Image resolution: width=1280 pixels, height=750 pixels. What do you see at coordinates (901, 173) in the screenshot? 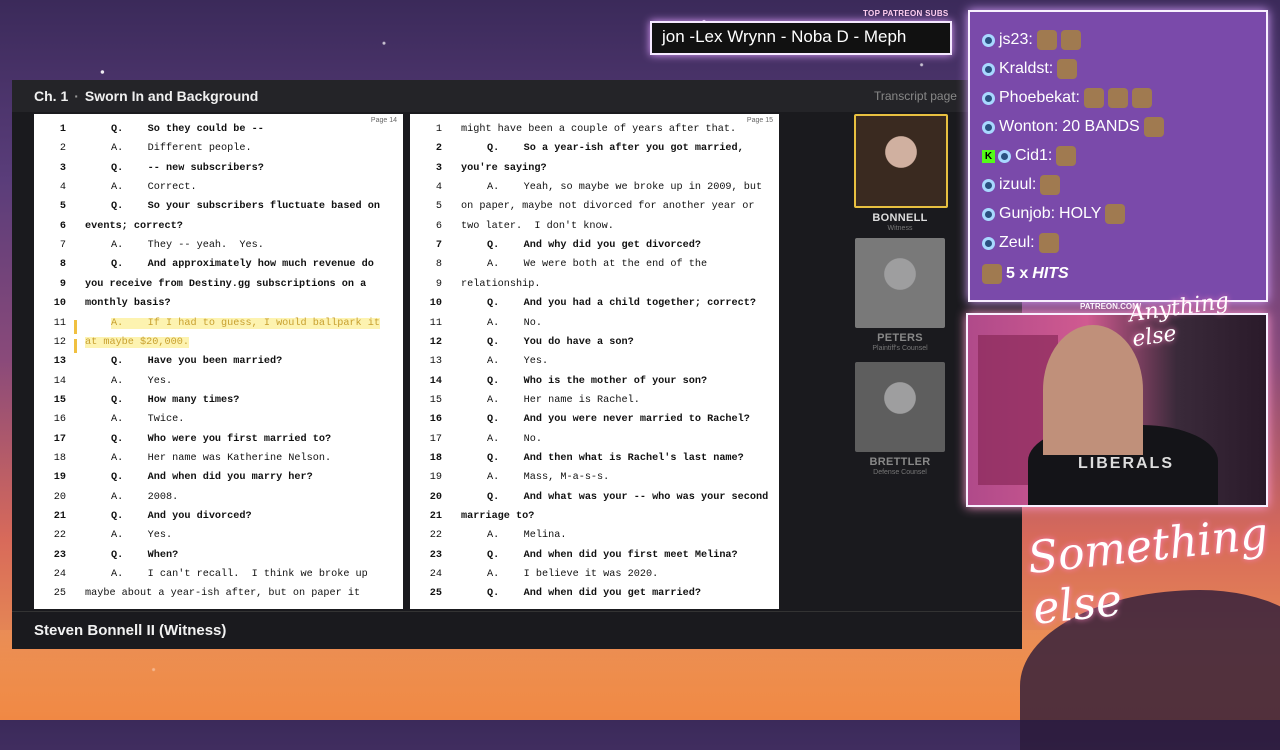
I see `participant-card: BONNELL Witness` at bounding box center [901, 173].